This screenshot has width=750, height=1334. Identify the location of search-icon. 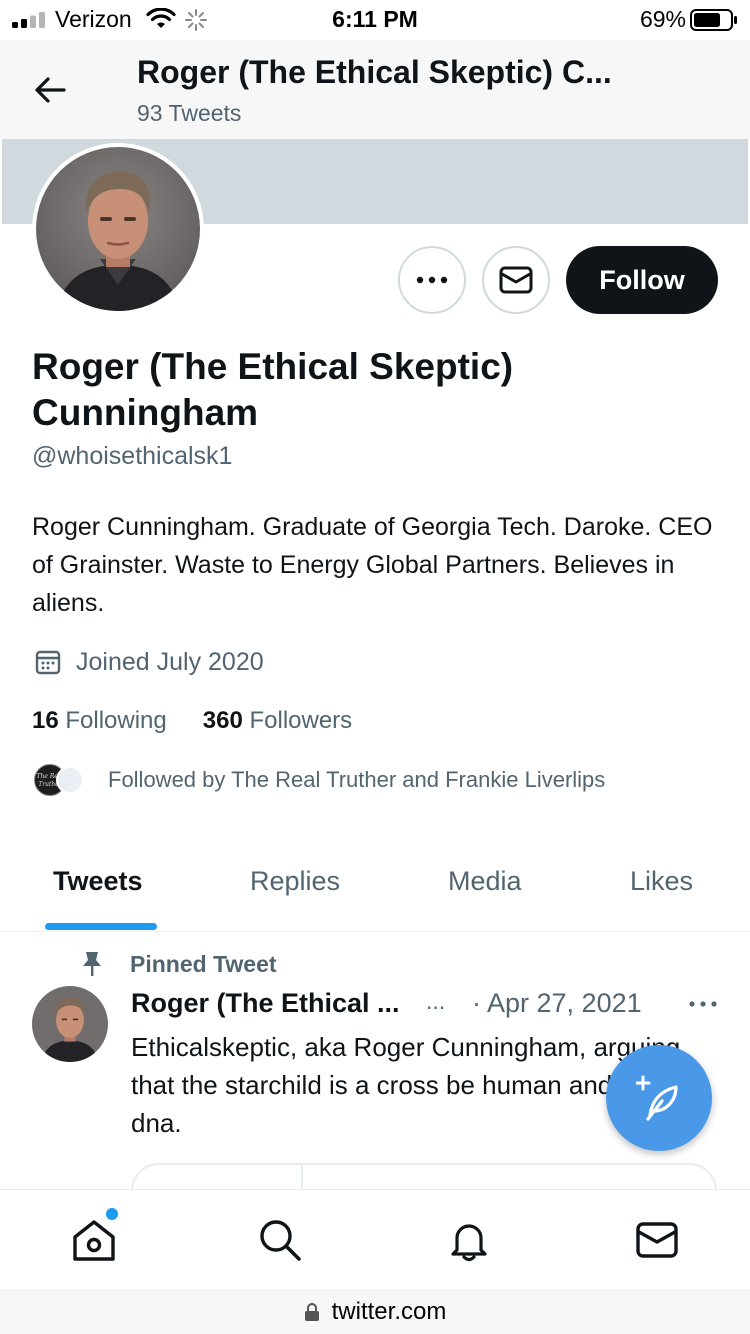
(280, 1240).